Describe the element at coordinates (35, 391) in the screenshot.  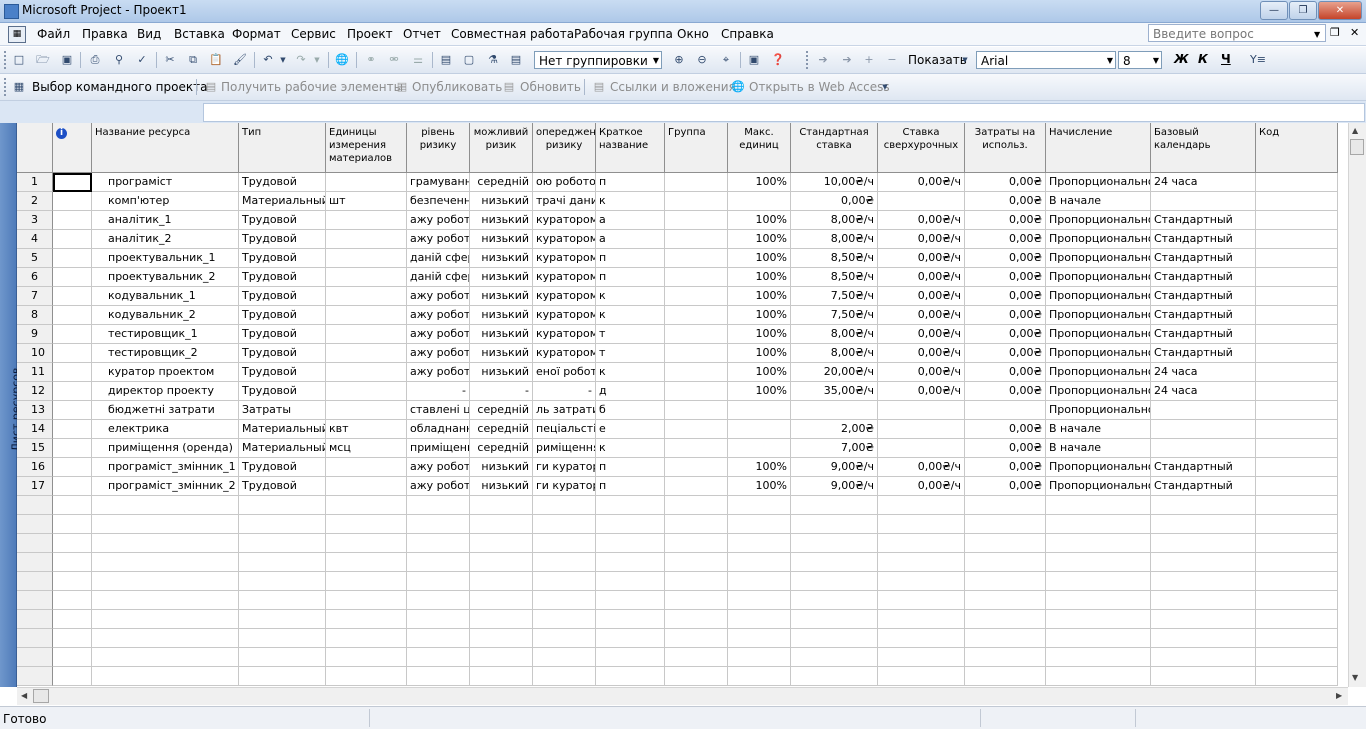
I see `row-number: 12` at that location.